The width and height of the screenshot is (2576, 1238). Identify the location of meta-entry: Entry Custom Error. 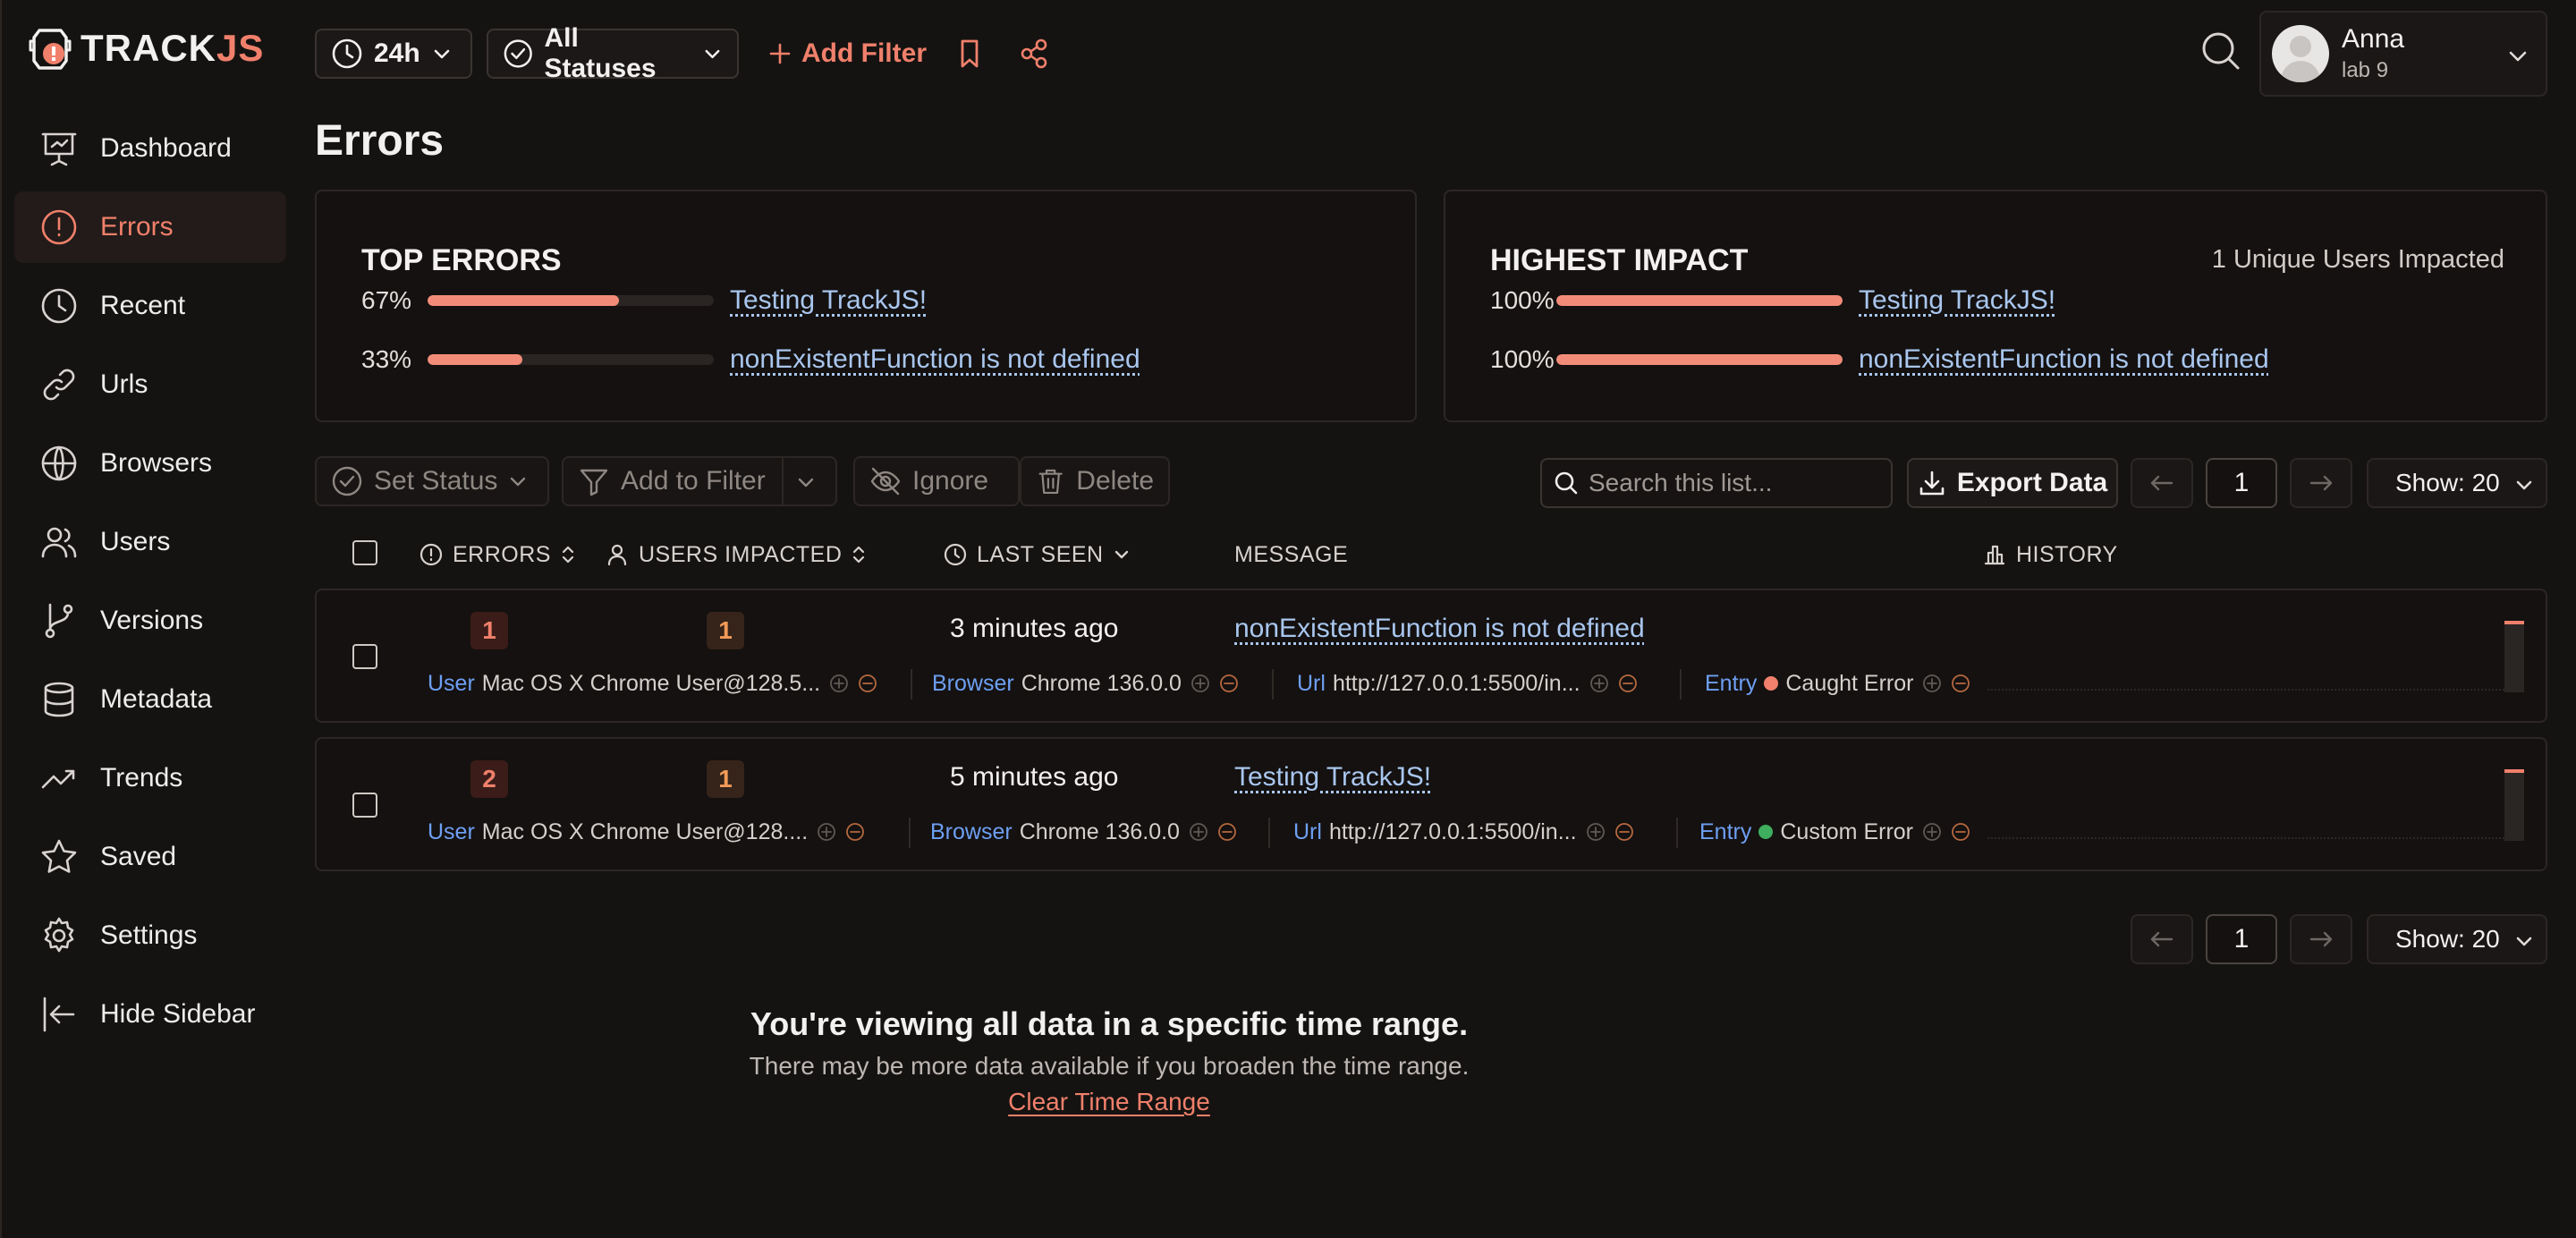
(1834, 832).